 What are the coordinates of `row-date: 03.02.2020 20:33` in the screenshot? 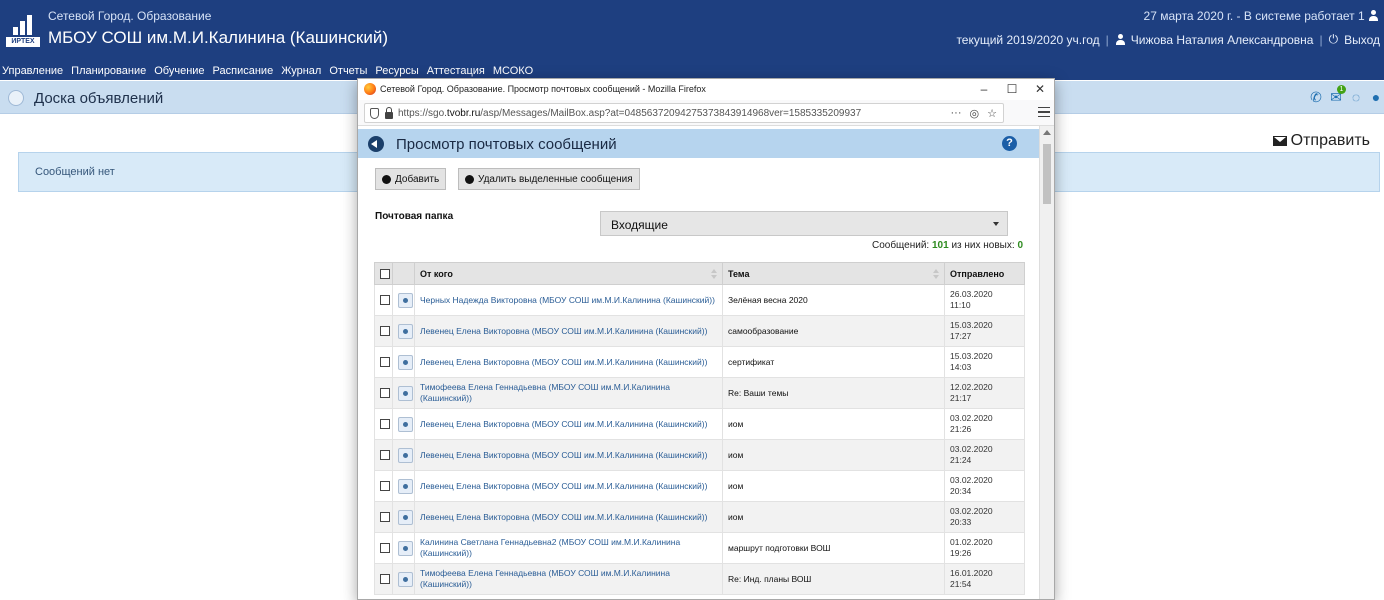 It's located at (984, 517).